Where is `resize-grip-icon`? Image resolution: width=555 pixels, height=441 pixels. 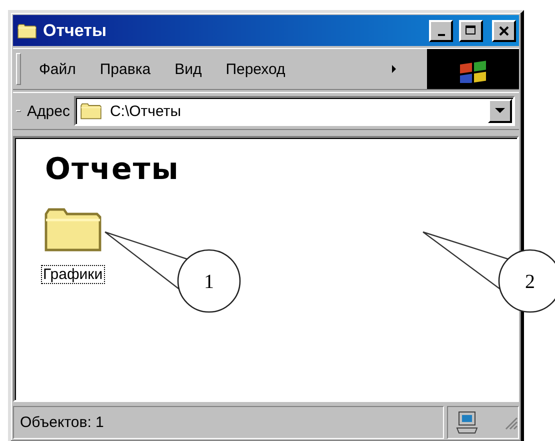
resize-grip-icon is located at coordinates (511, 423).